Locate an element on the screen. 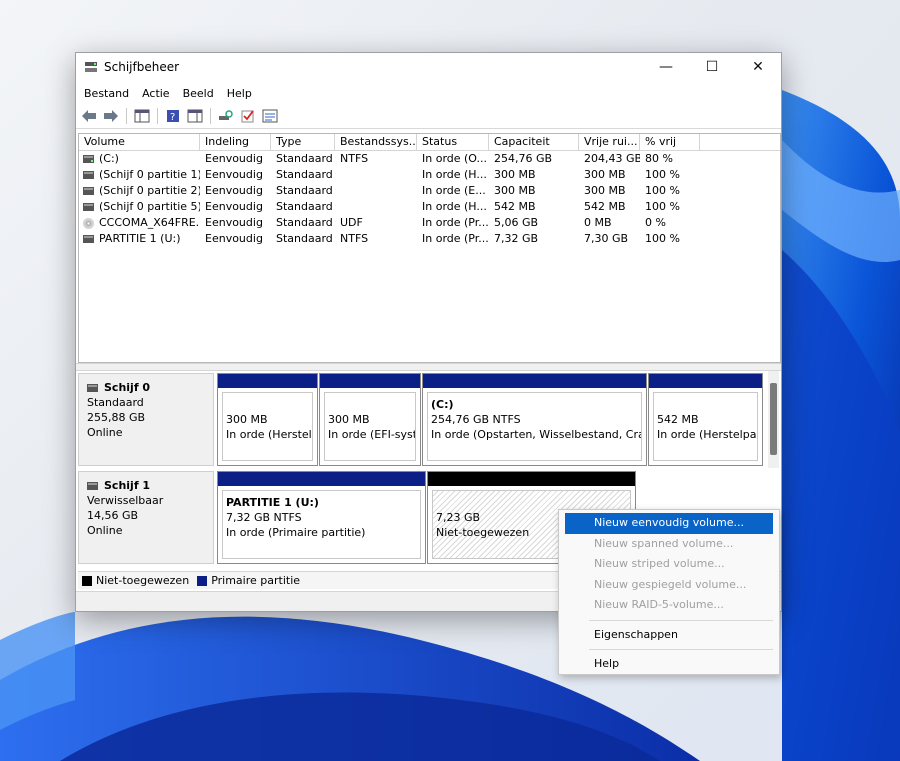 Image resolution: width=900 pixels, height=761 pixels. volume-name: (Schijf 0 partitie 1) is located at coordinates (149, 174).